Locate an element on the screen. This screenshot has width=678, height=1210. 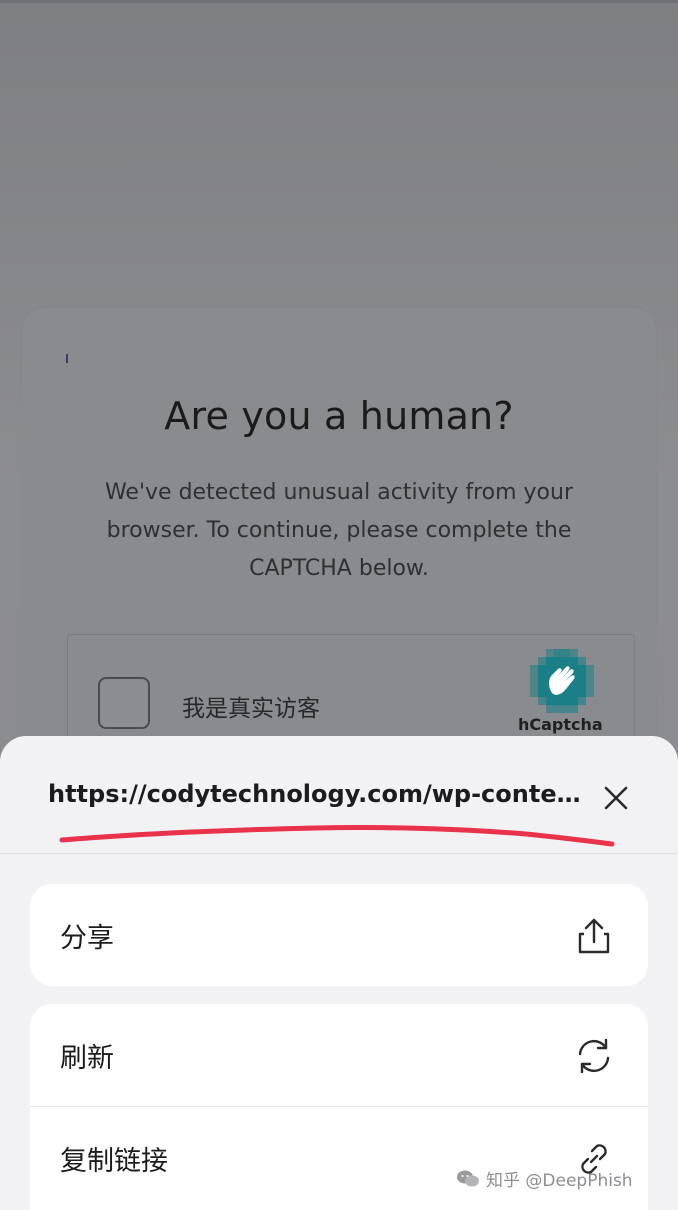
close-icon is located at coordinates (616, 798).